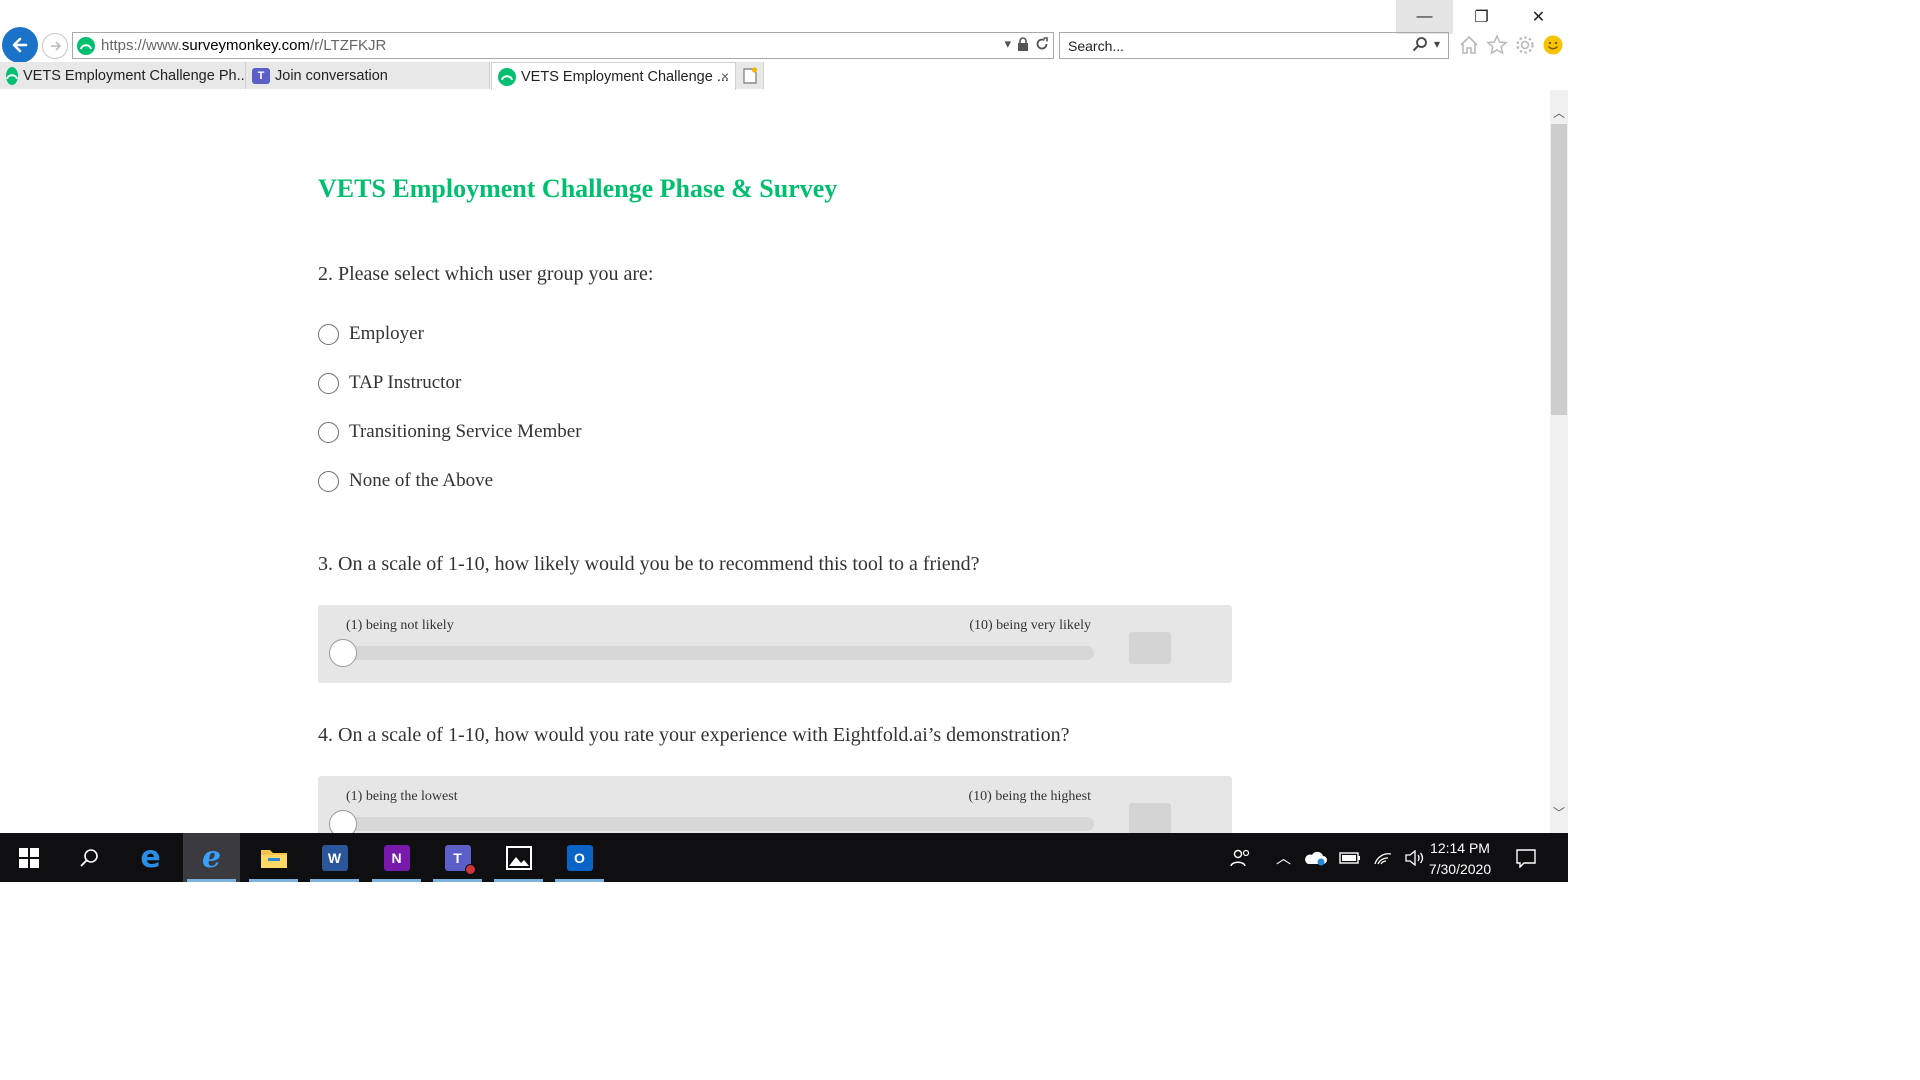 The height and width of the screenshot is (1080, 1920). I want to click on scroll-up-icon: ︿, so click(1559, 112).